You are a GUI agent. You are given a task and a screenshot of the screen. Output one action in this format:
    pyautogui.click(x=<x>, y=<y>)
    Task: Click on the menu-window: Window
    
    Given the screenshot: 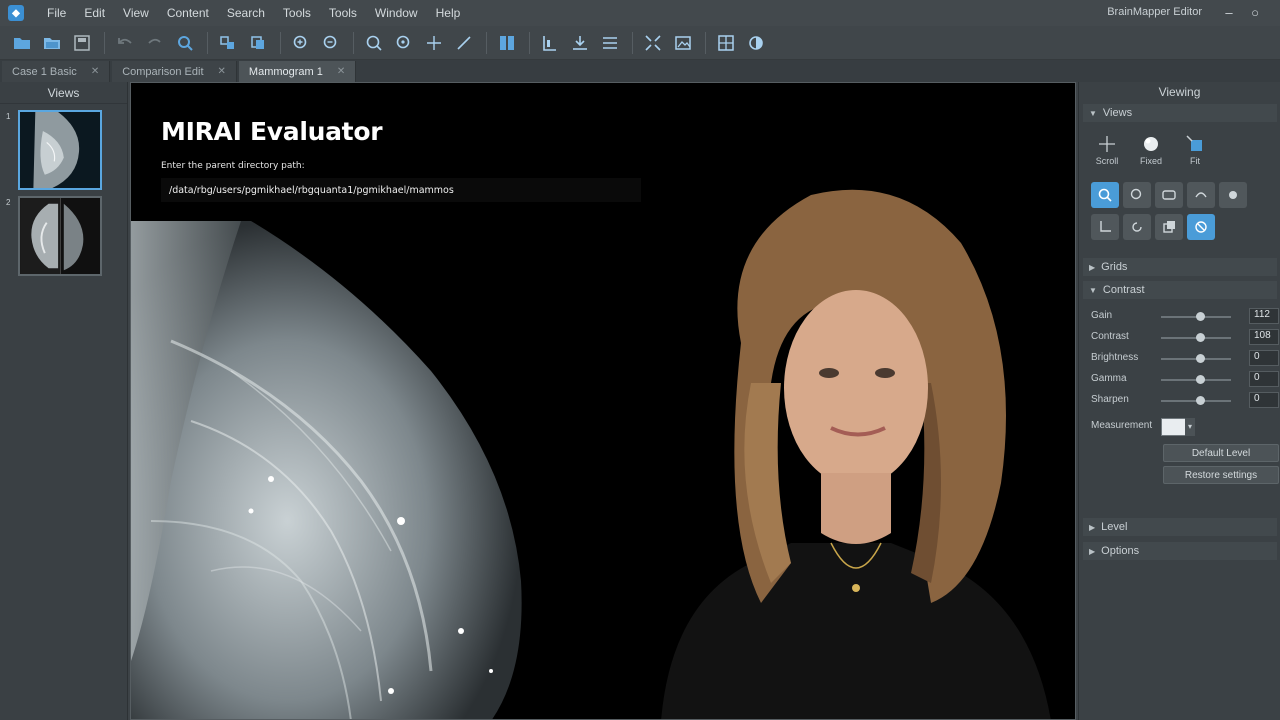 What is the action you would take?
    pyautogui.click(x=396, y=13)
    